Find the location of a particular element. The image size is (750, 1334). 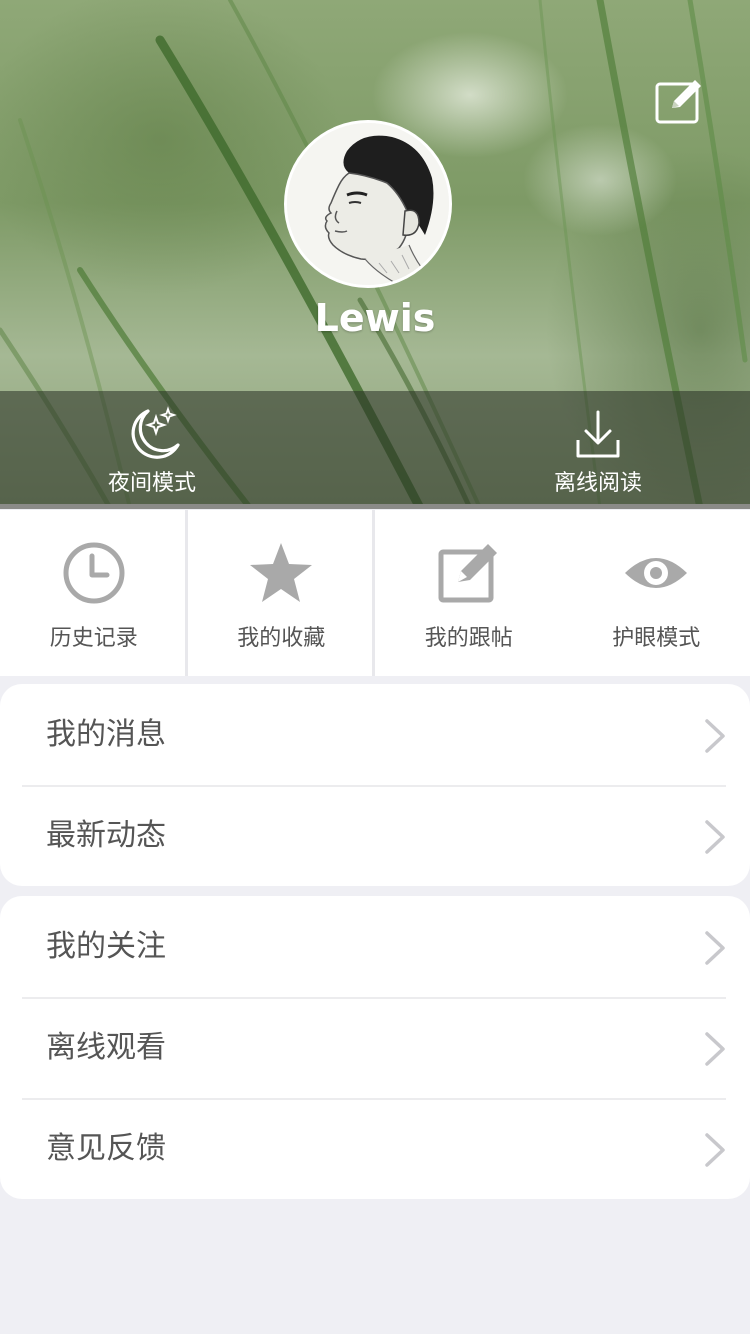

menu-item-offline-viewing: 离线观看 is located at coordinates (375, 1047).